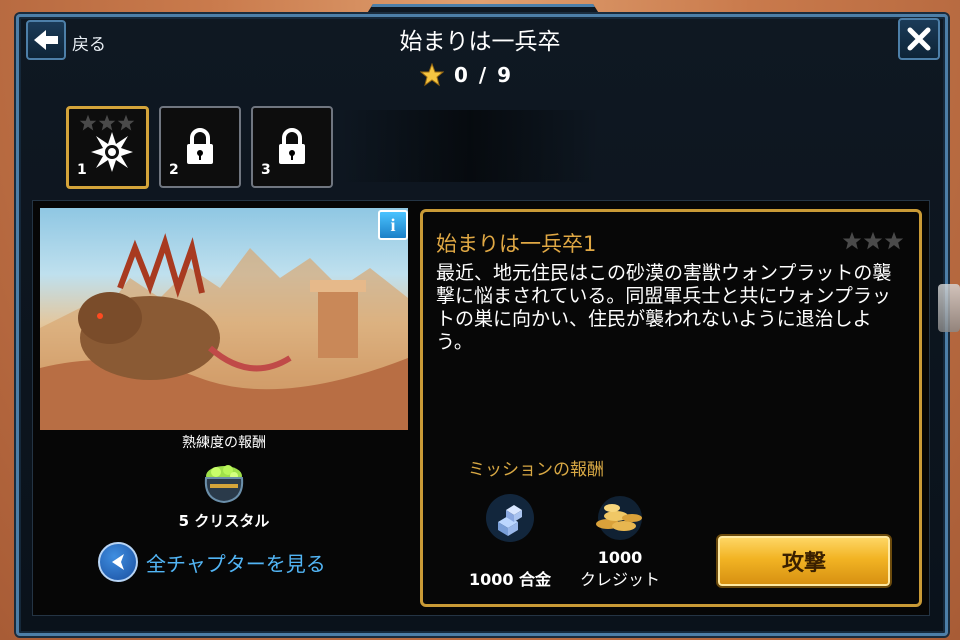 This screenshot has width=960, height=640. I want to click on close-icon, so click(919, 39).